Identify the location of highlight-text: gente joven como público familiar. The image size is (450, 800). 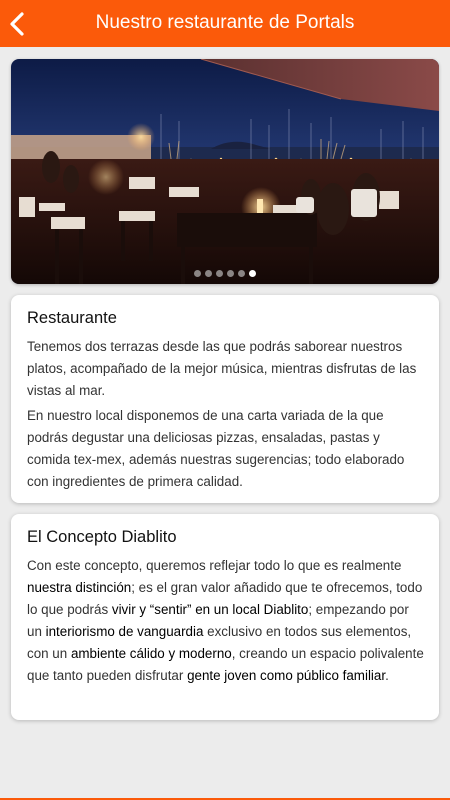
(286, 675).